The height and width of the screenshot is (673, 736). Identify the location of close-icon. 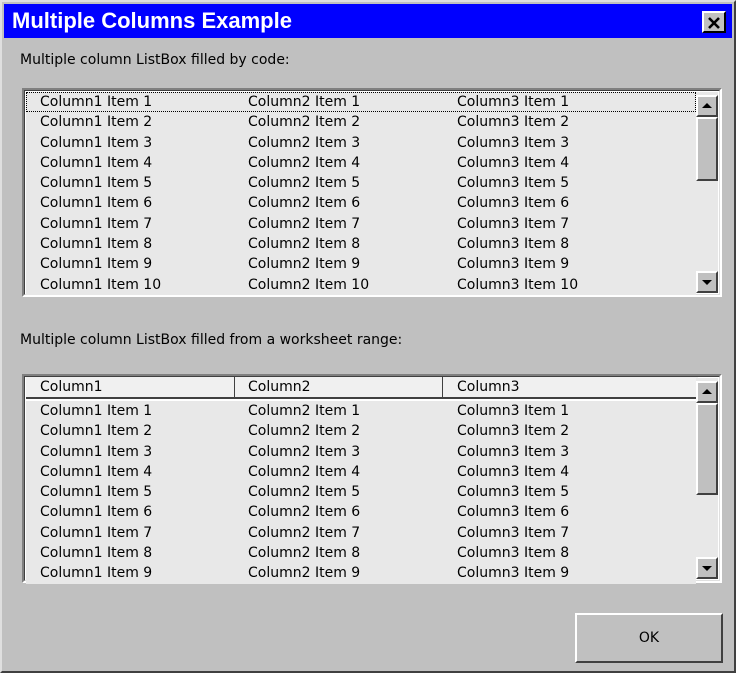
(714, 23).